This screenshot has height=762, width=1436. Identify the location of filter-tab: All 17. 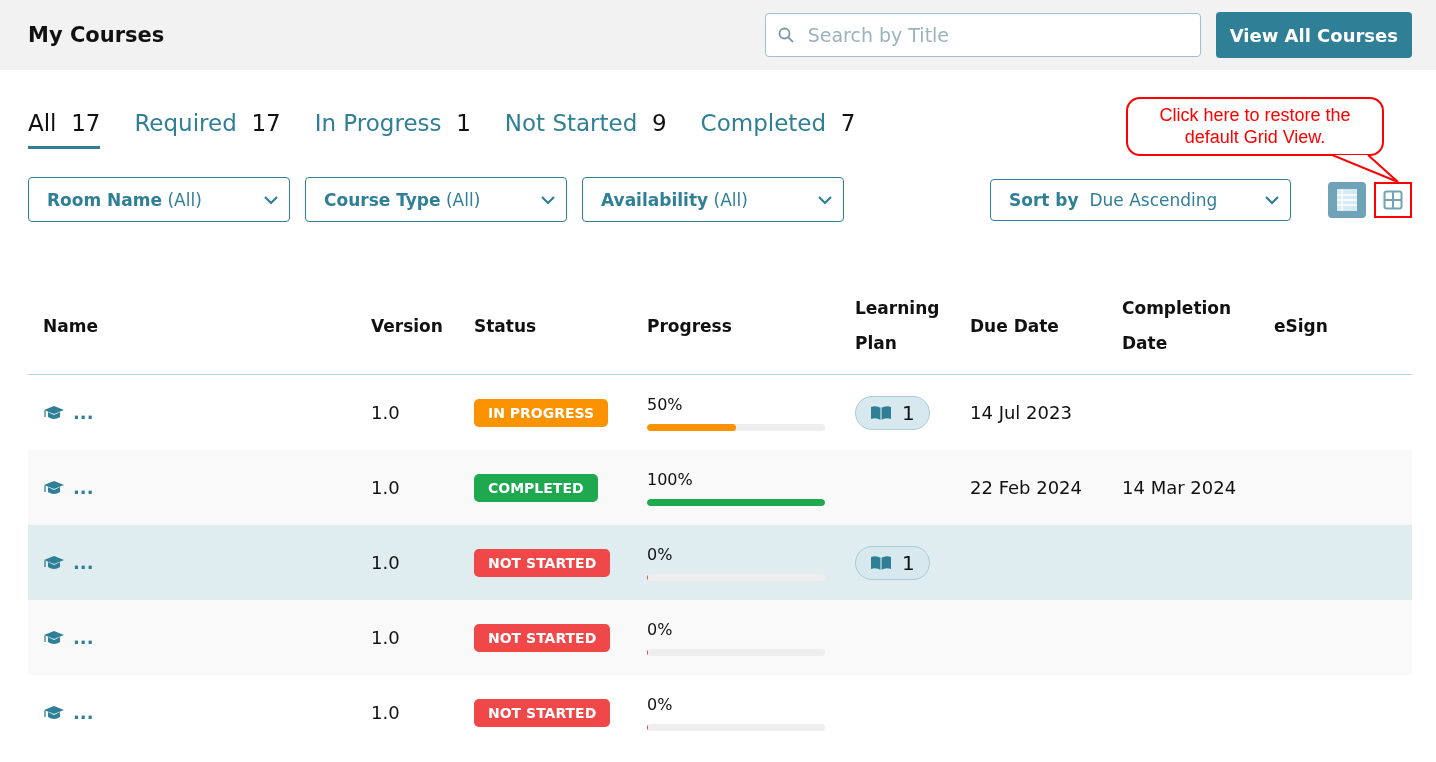
(64, 129).